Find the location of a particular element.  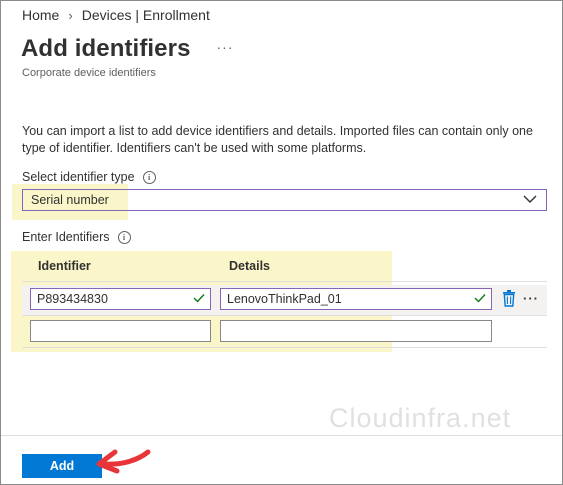

title-row: Add identifiers ··· is located at coordinates (127, 49).